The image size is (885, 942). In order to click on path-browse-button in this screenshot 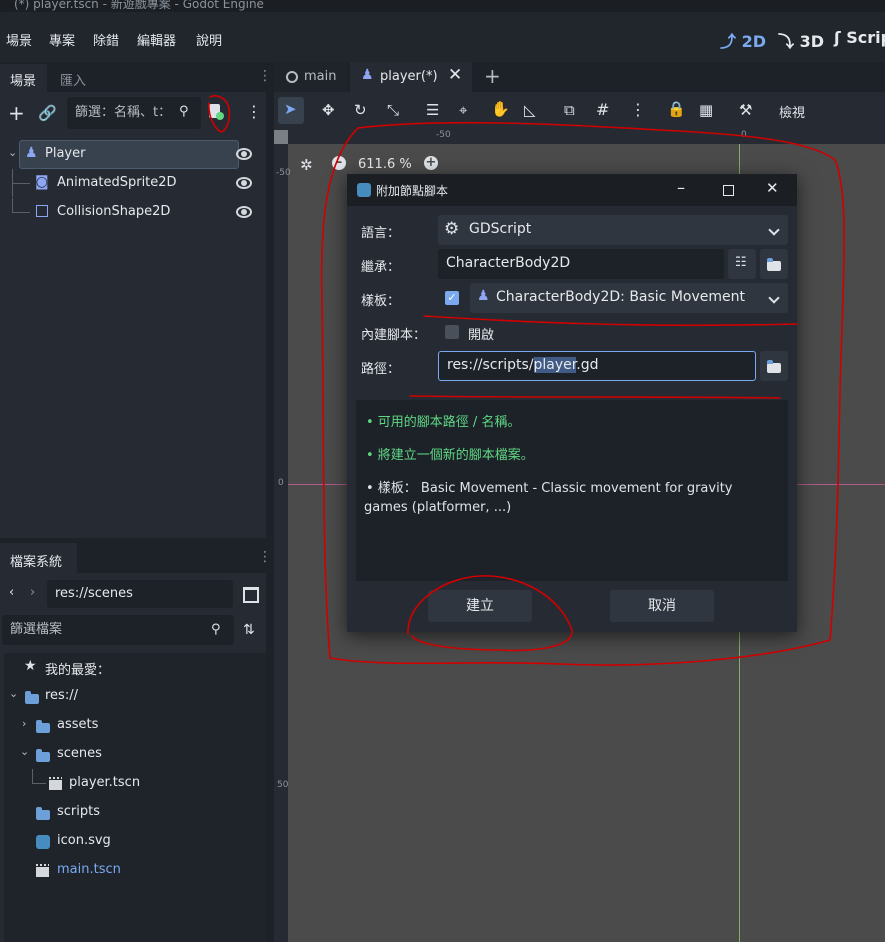, I will do `click(774, 366)`.